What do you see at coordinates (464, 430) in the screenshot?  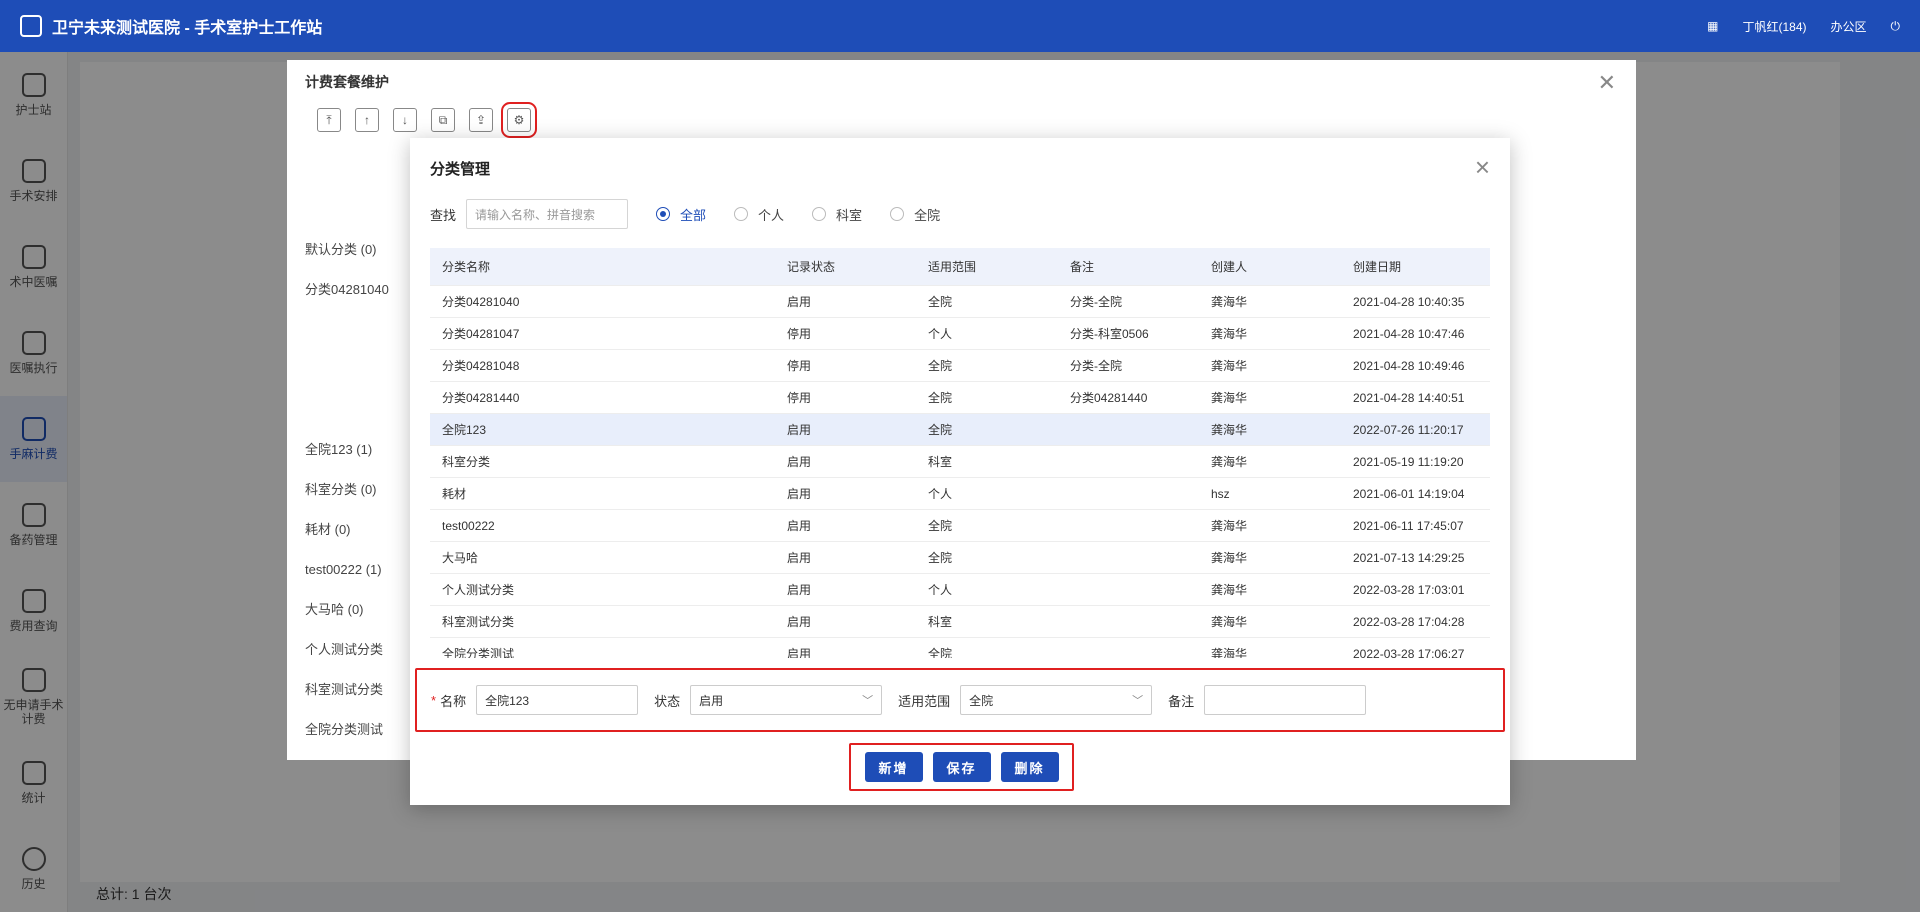 I see `table-cell: 全院123` at bounding box center [464, 430].